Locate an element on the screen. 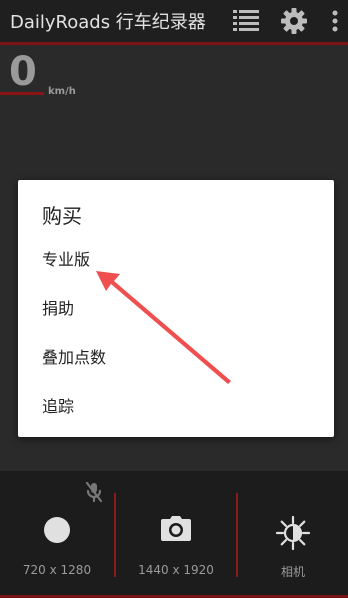  photo-capture-control: 1440 x 1920 is located at coordinates (176, 533).